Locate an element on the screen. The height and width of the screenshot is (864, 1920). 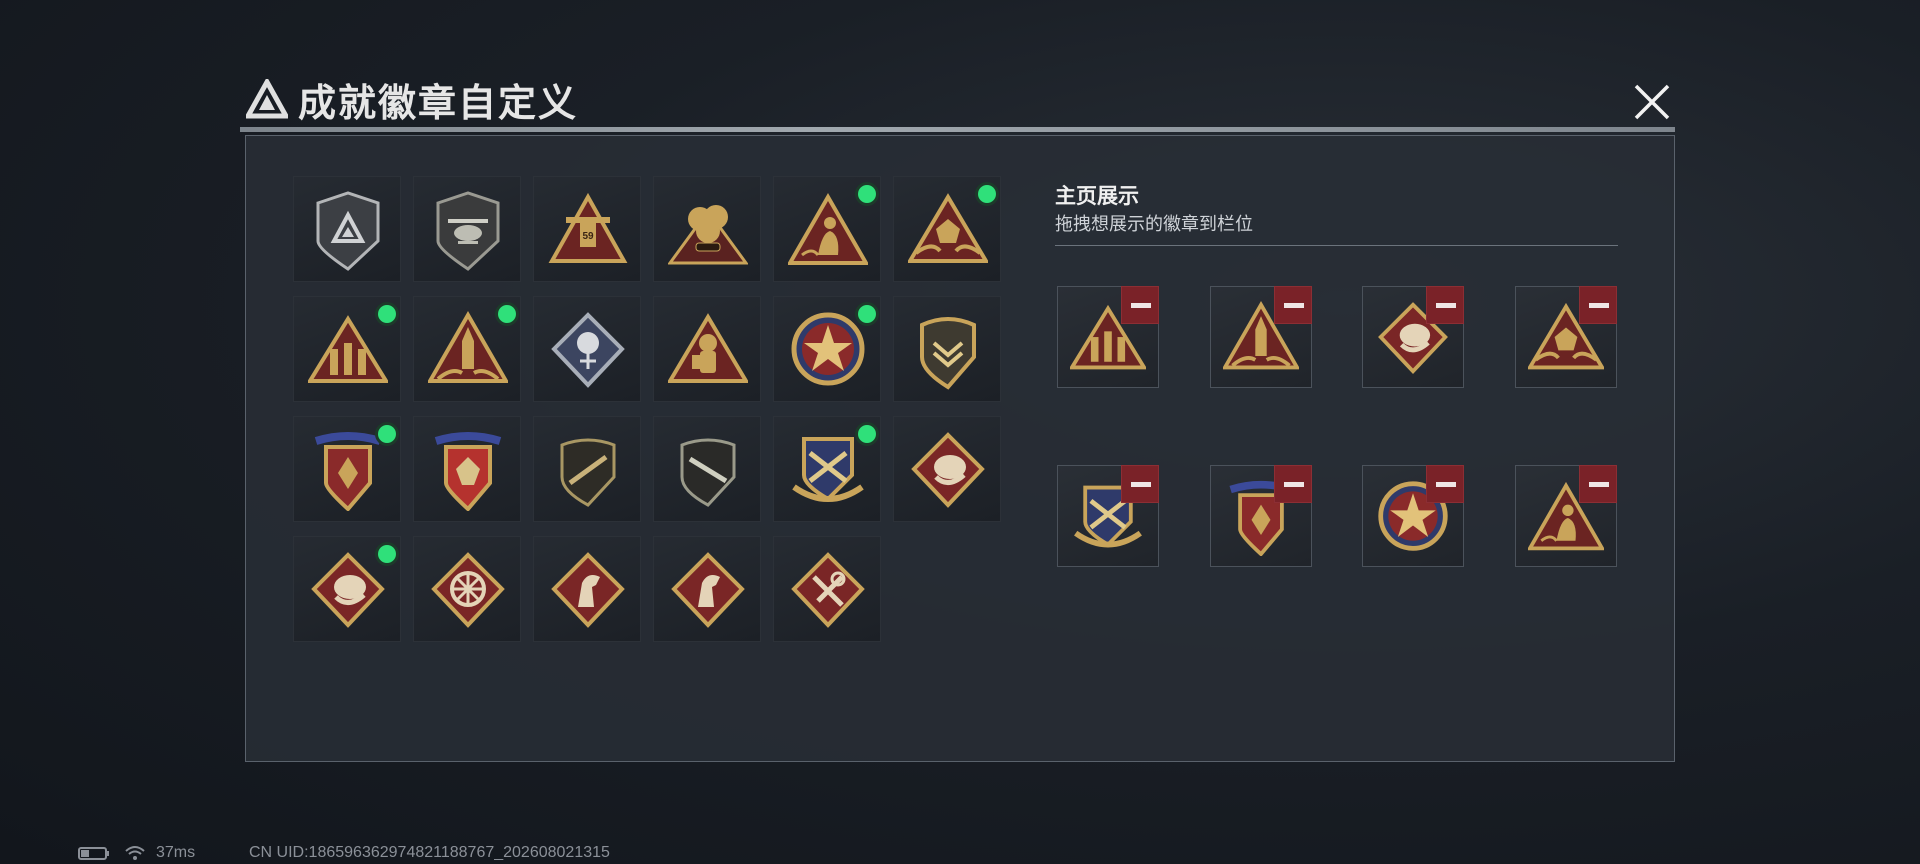
flower-triangle-badge-icon is located at coordinates (948, 228).